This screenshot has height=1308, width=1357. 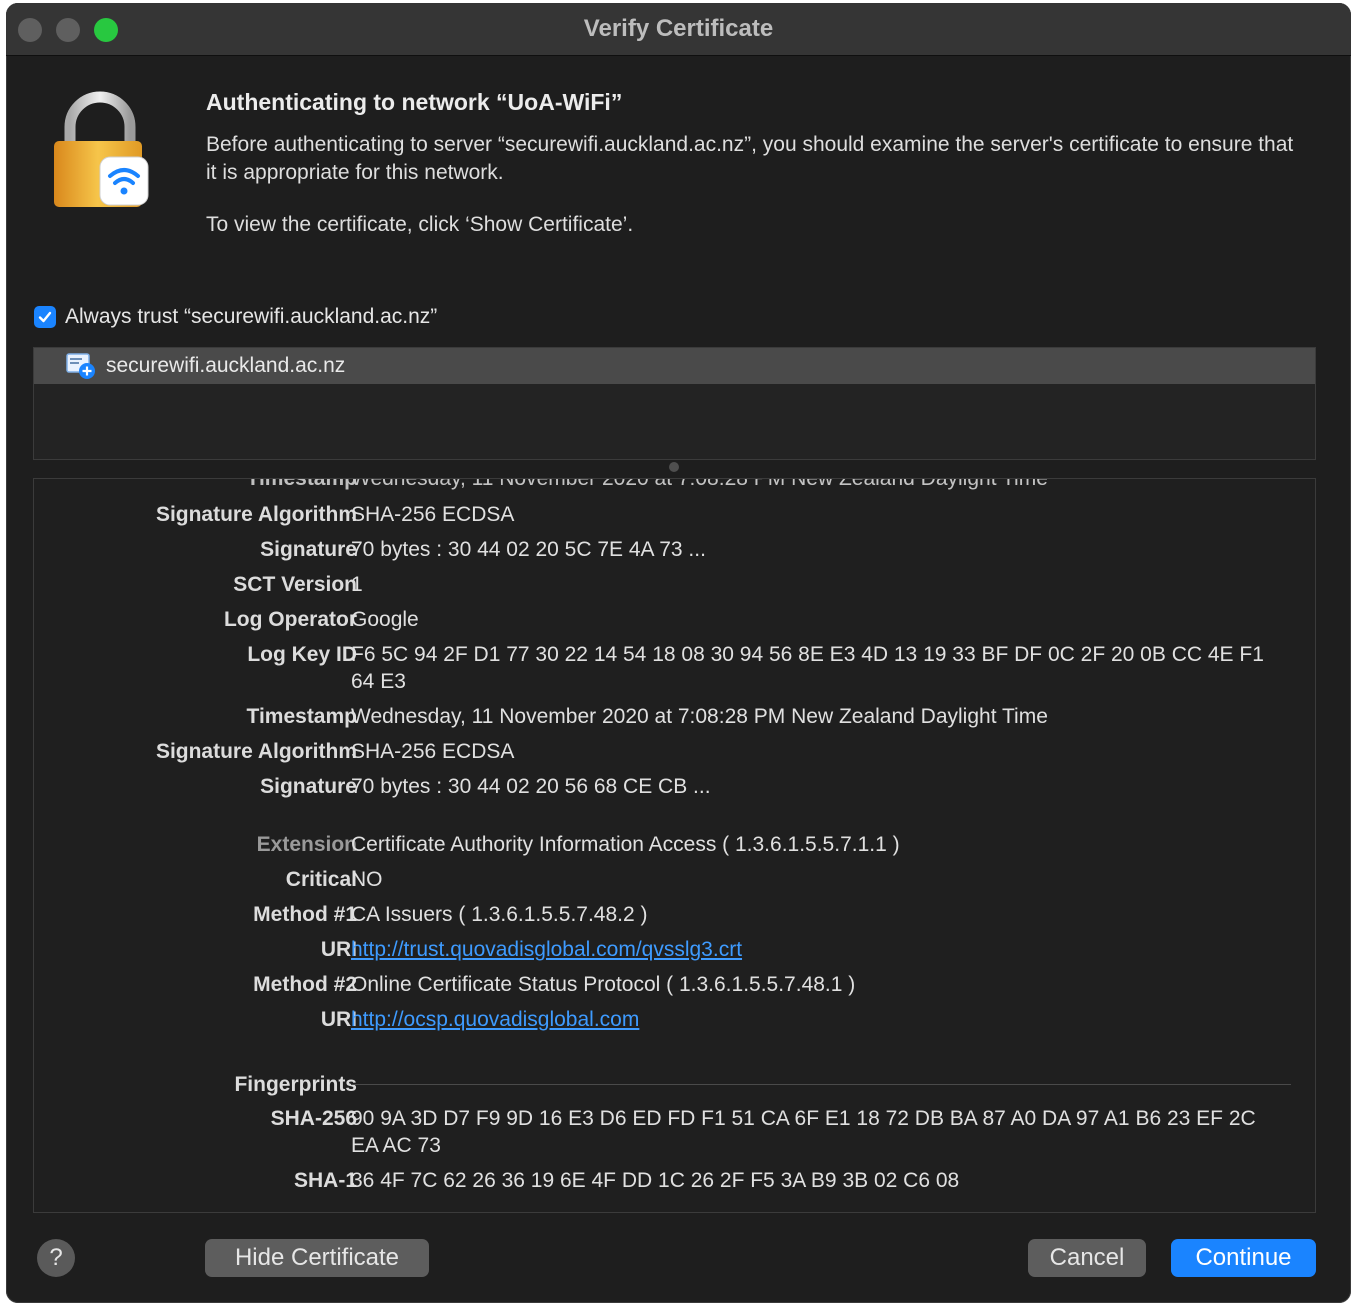 I want to click on detail-label: Critical, so click(x=321, y=879).